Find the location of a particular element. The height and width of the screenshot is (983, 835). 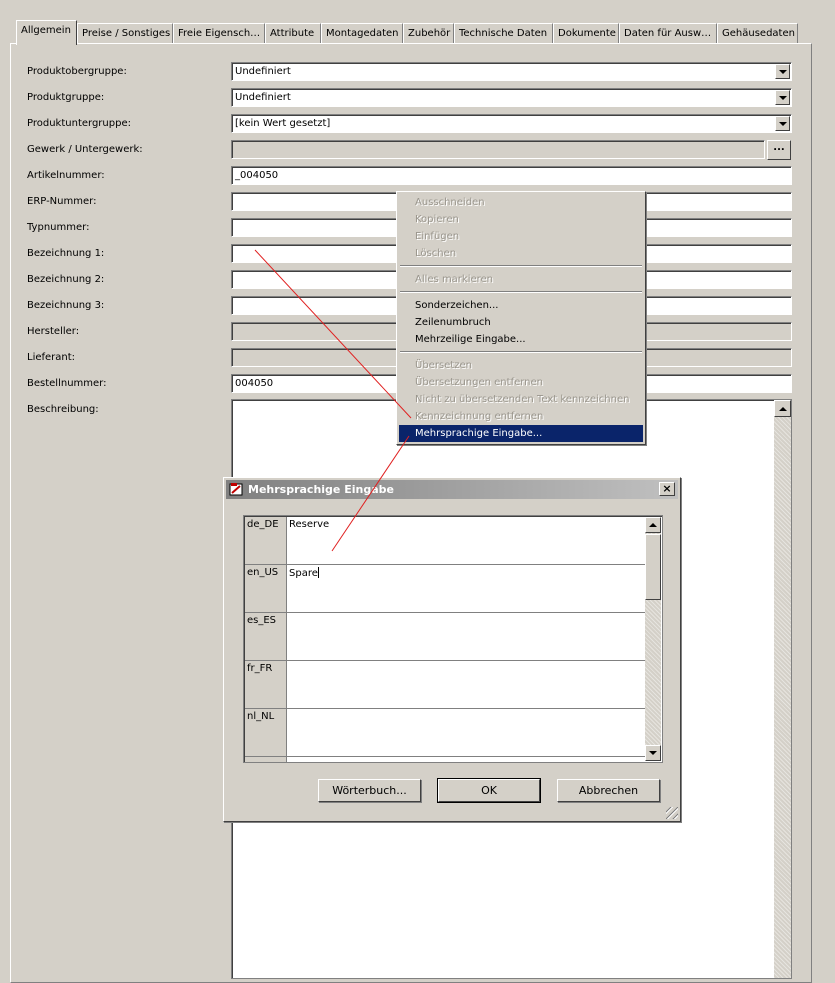

label-produktuntergruppe: Produktuntergruppe: is located at coordinates (79, 123).